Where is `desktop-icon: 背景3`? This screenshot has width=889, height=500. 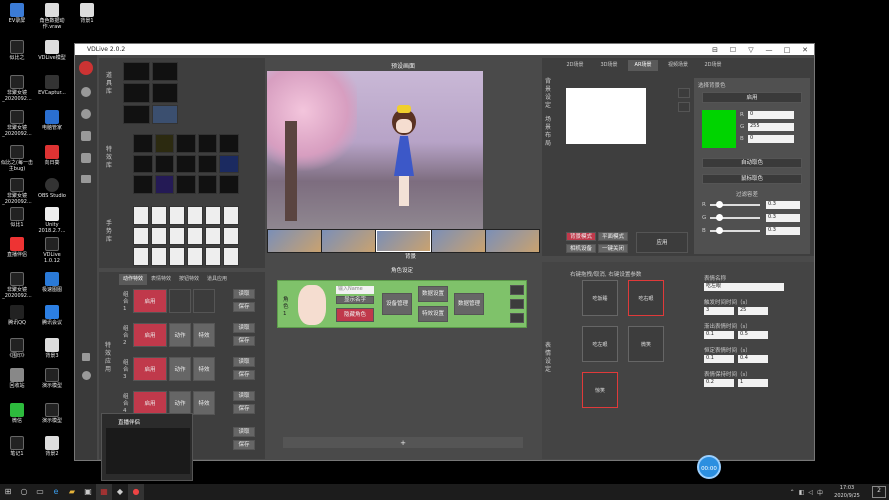 desktop-icon: 背景3 is located at coordinates (52, 348).